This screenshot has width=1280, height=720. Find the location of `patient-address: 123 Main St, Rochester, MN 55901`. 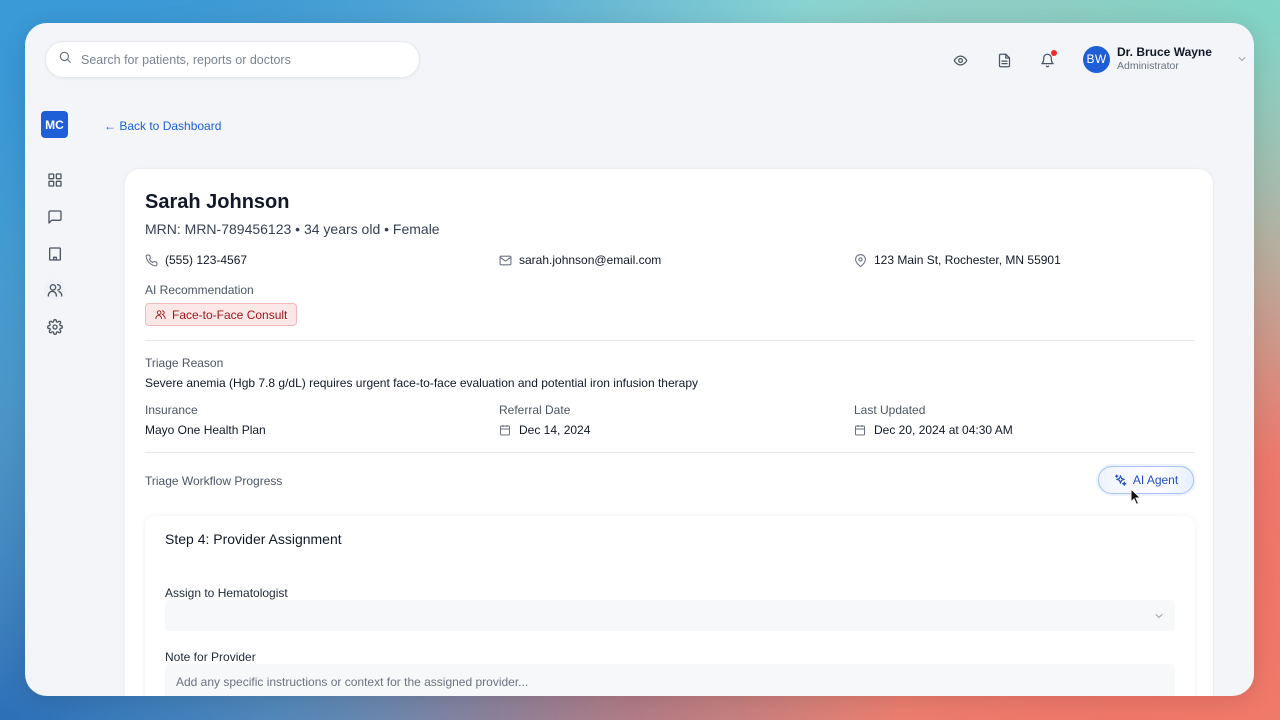

patient-address: 123 Main St, Rochester, MN 55901 is located at coordinates (957, 260).